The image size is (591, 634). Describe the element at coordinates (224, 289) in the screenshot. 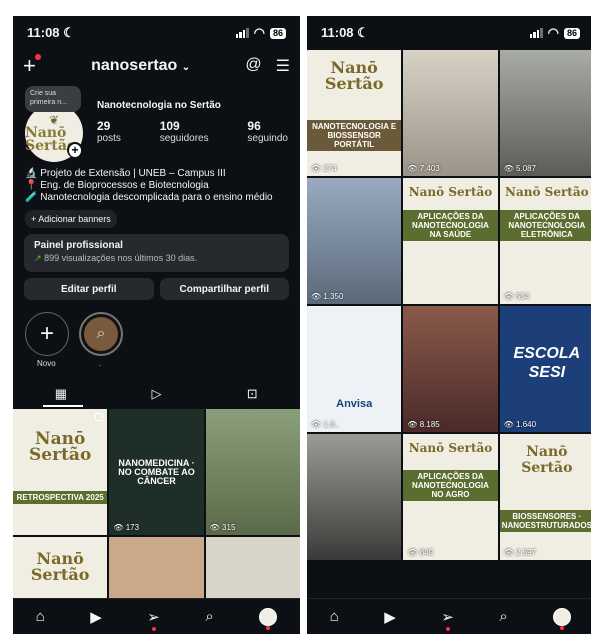

I see `share-profile-button: Compartilhar perfil` at that location.